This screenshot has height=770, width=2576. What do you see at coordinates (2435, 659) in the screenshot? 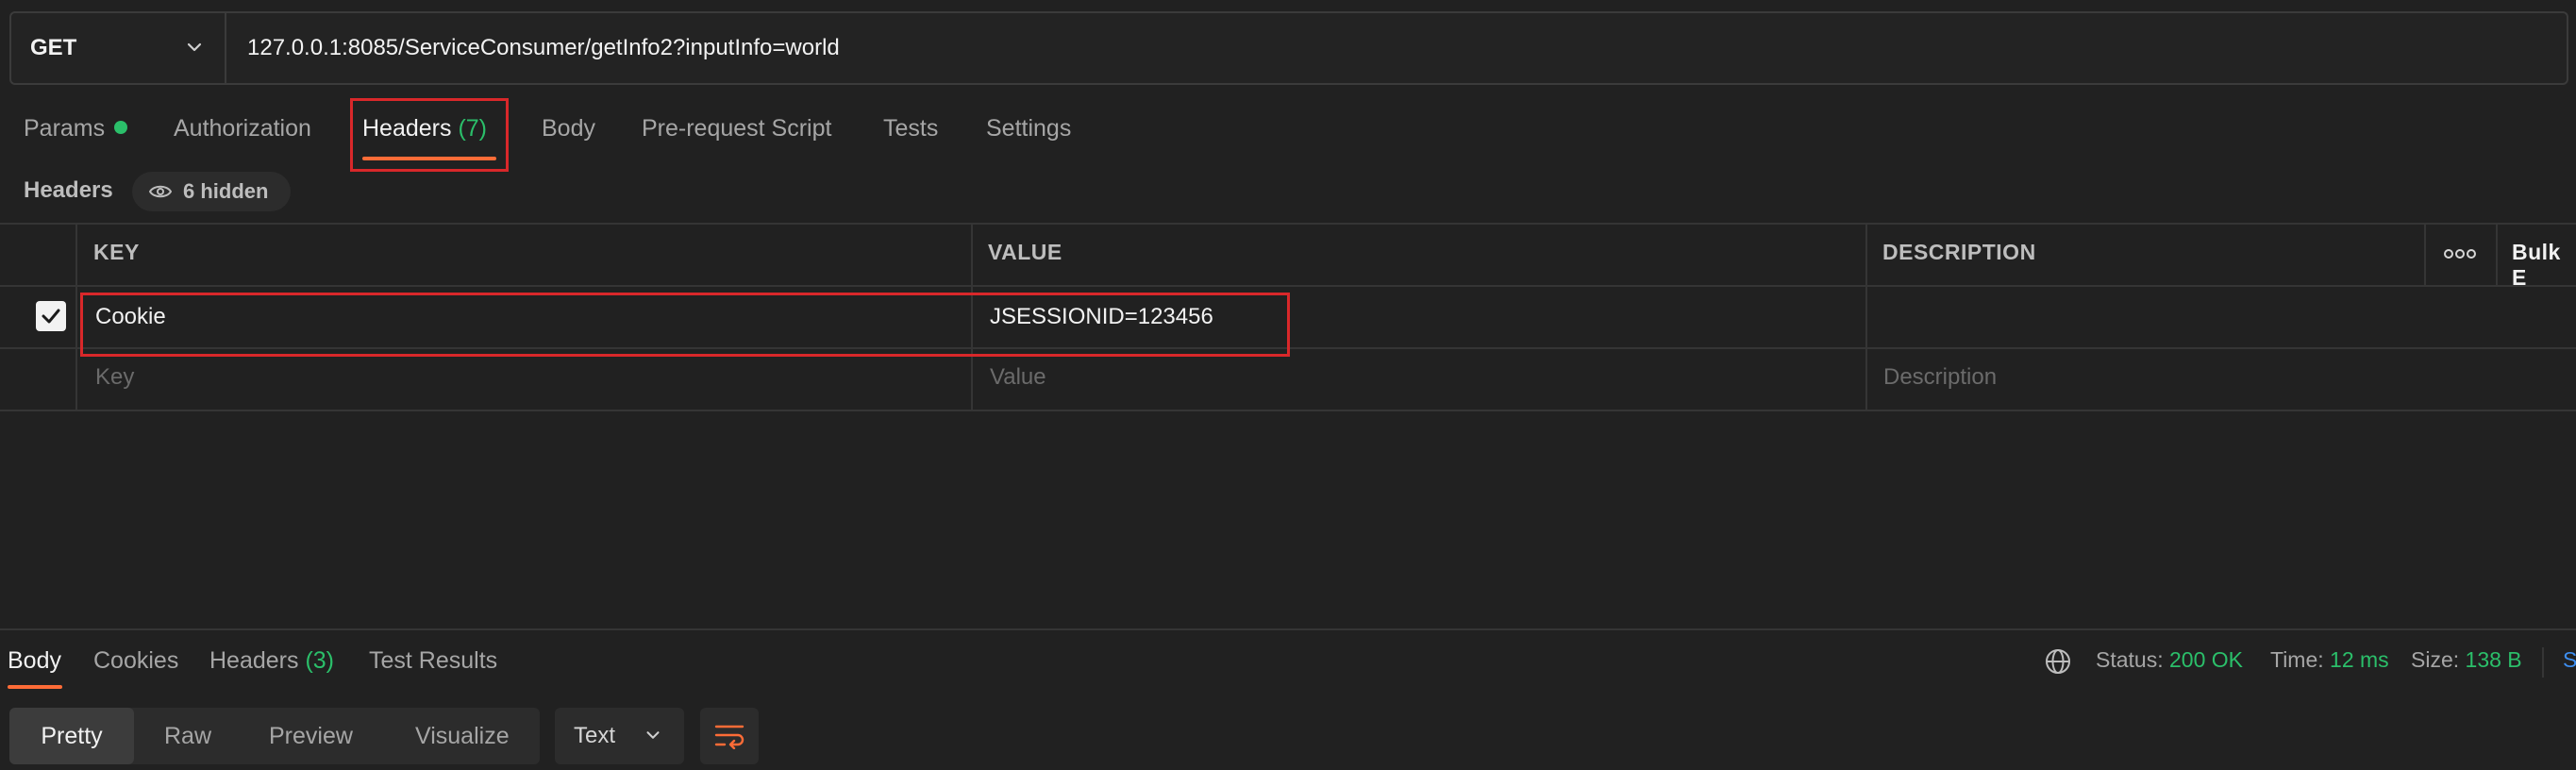
I see `size-label: Size:` at bounding box center [2435, 659].